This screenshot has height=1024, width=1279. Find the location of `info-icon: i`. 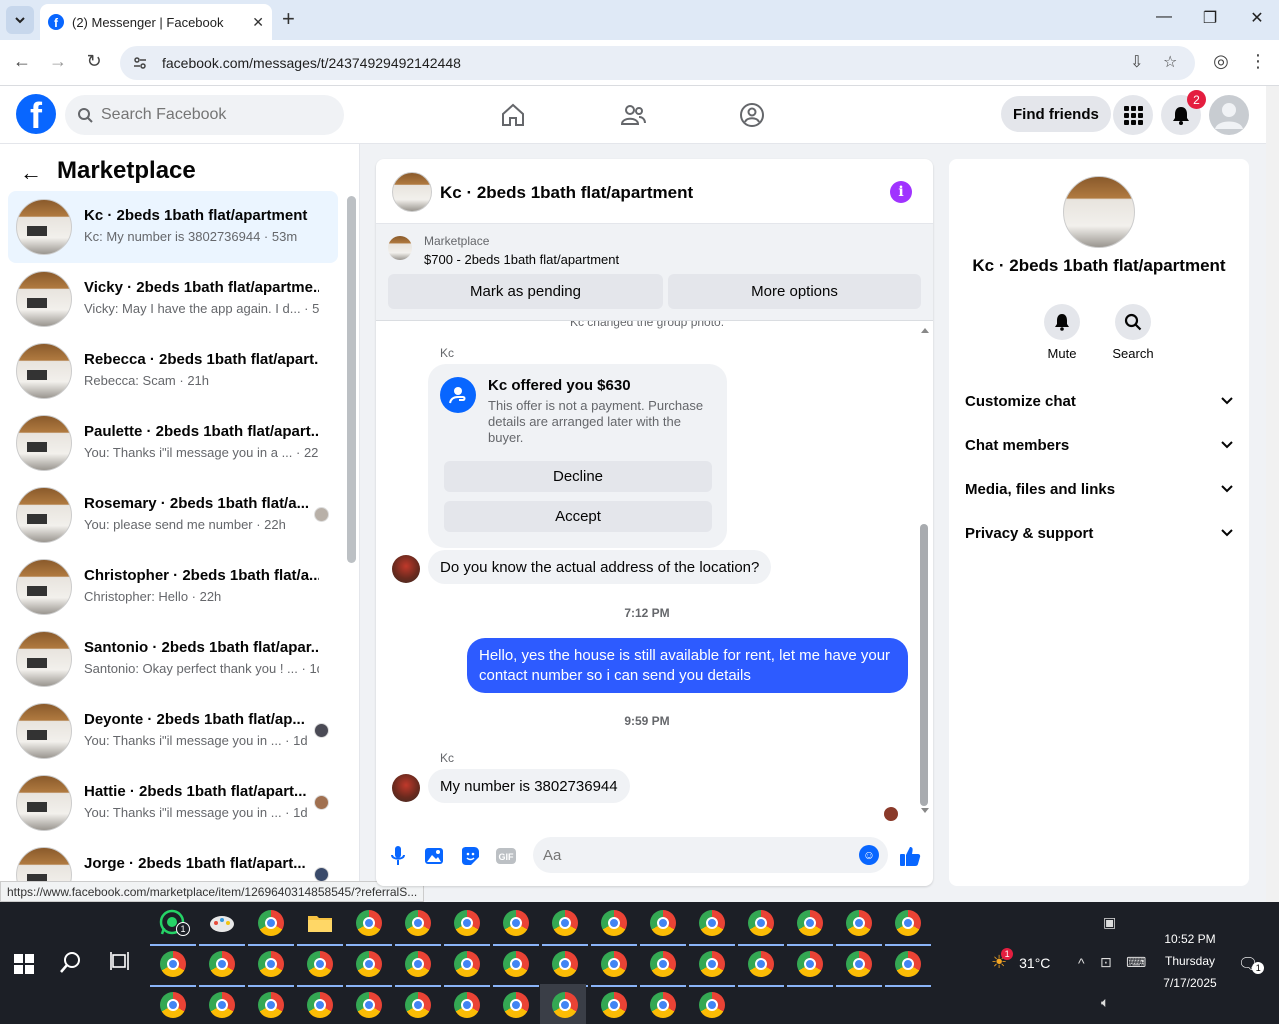

info-icon: i is located at coordinates (901, 192).